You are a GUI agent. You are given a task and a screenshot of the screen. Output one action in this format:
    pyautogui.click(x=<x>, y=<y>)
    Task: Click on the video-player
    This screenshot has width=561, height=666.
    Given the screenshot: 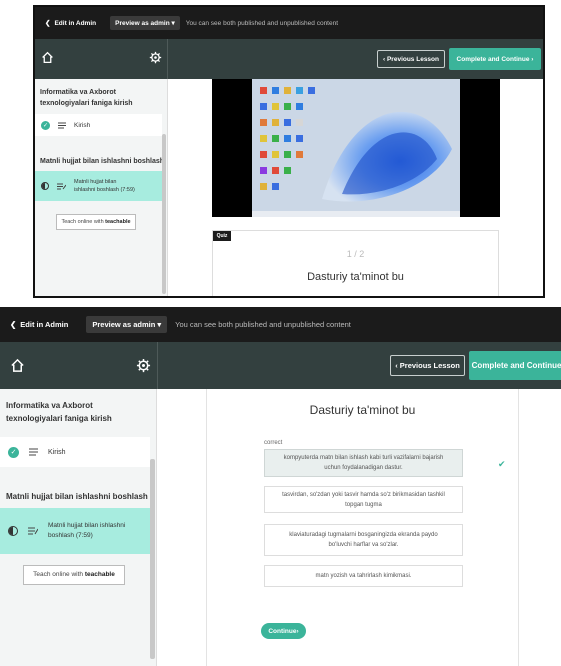 What is the action you would take?
    pyautogui.click(x=356, y=148)
    